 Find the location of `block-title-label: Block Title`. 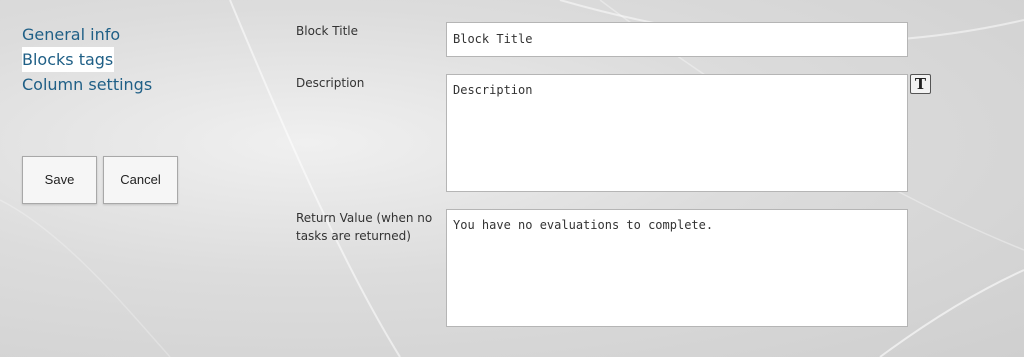

block-title-label: Block Title is located at coordinates (327, 31).